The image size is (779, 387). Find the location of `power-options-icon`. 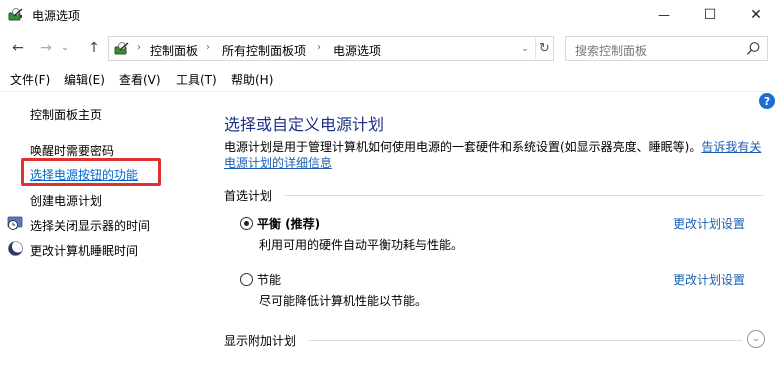

power-options-icon is located at coordinates (15, 14).